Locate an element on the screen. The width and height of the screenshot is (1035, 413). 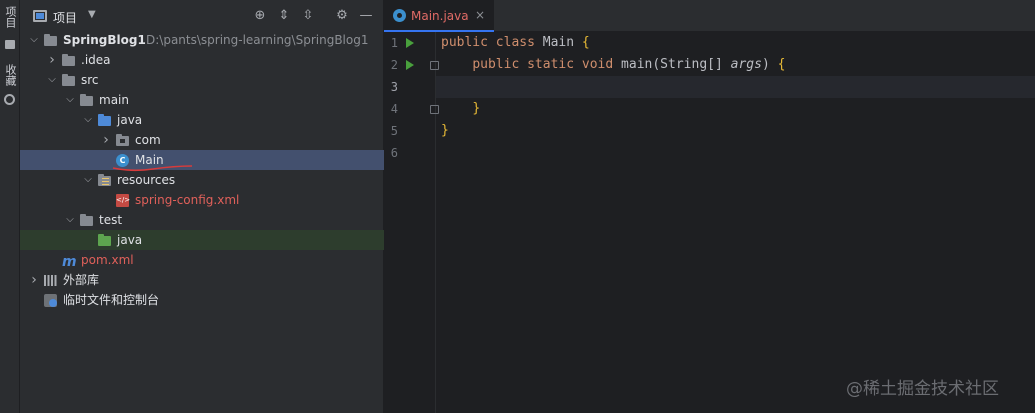
project-tool-tab: 项目 is located at coordinates (10, 17).